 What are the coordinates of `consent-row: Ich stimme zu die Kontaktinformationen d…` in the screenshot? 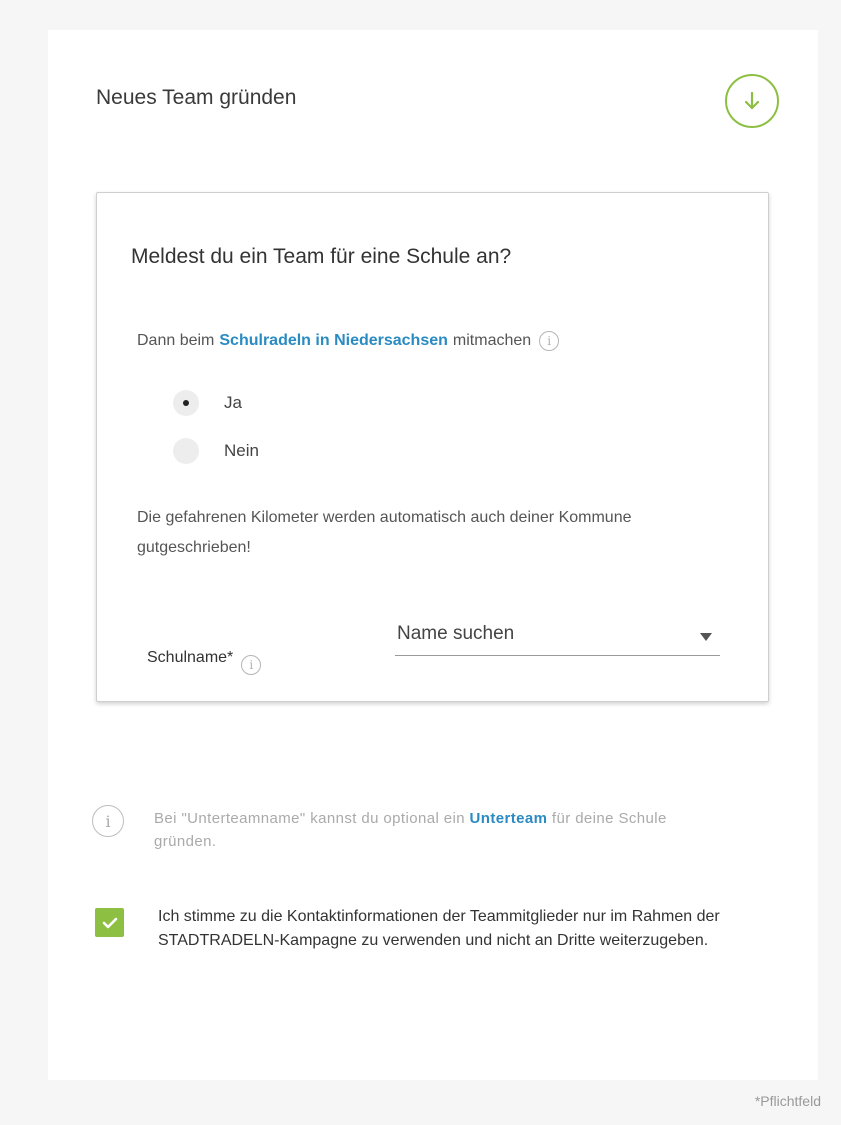 It's located at (445, 929).